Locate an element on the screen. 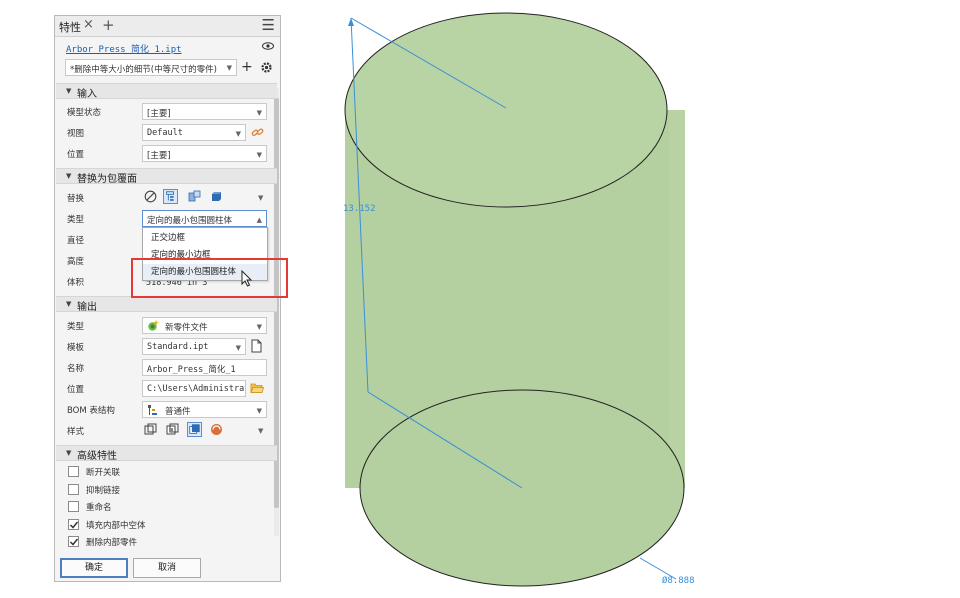  position-value: [主要] is located at coordinates (159, 156).